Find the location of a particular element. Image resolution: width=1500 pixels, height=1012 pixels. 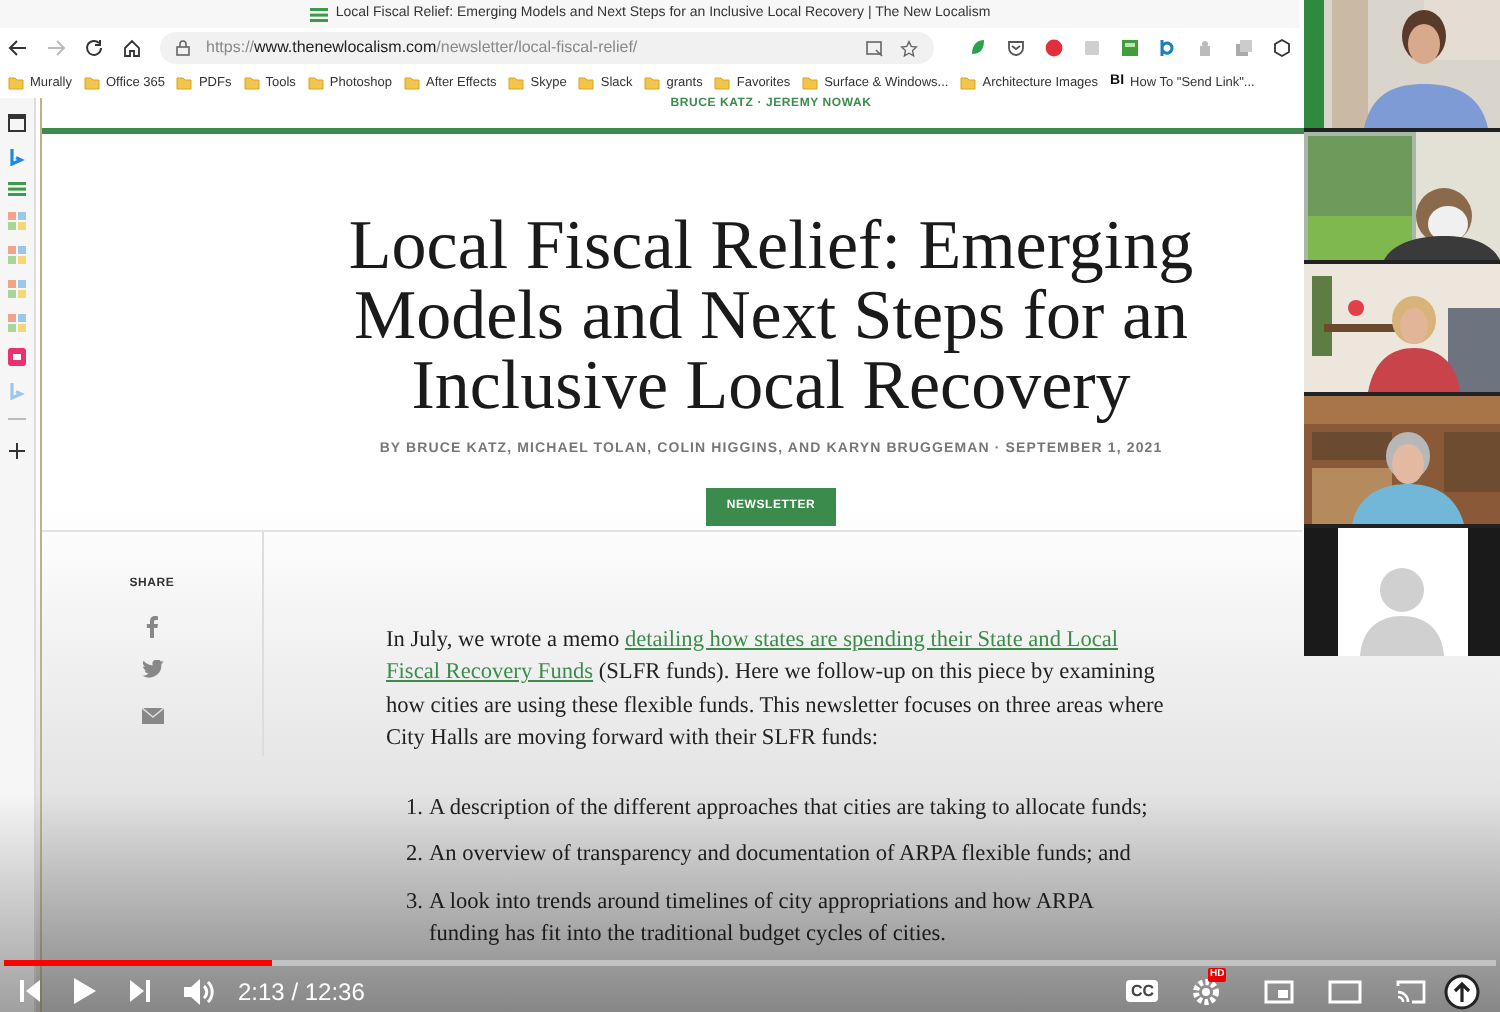

scroll-up-icon is located at coordinates (1462, 991).